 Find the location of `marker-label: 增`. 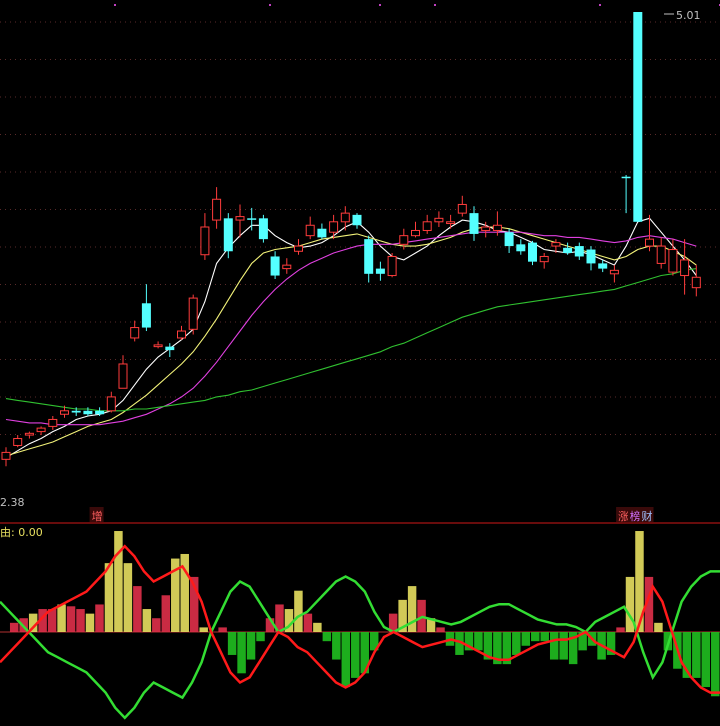

marker-label: 增 is located at coordinates (97, 516).